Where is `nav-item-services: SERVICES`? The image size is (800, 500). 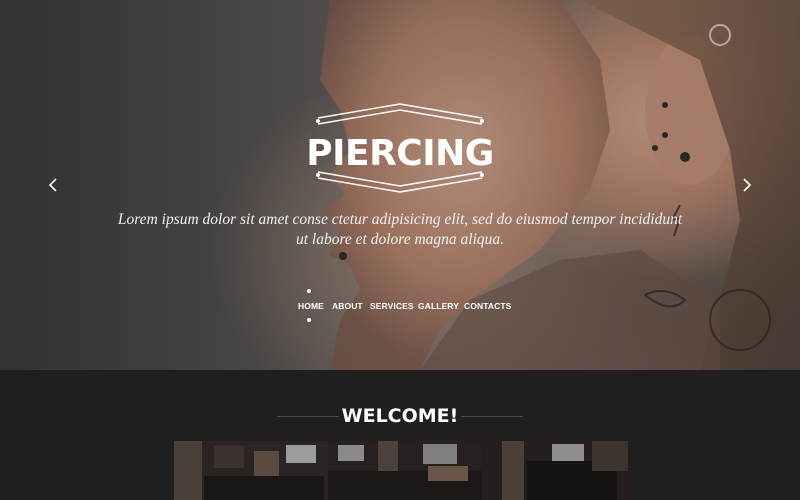
nav-item-services: SERVICES is located at coordinates (392, 306).